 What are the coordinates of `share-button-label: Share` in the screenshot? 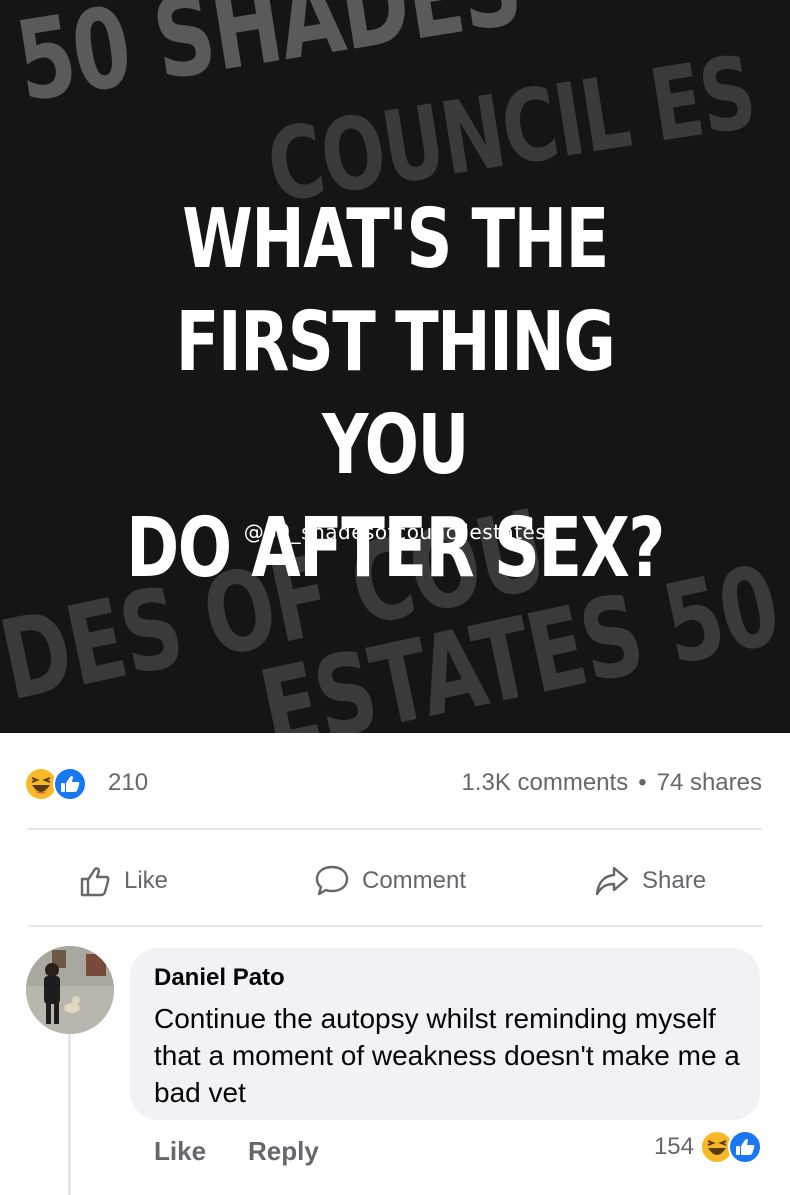 It's located at (674, 880).